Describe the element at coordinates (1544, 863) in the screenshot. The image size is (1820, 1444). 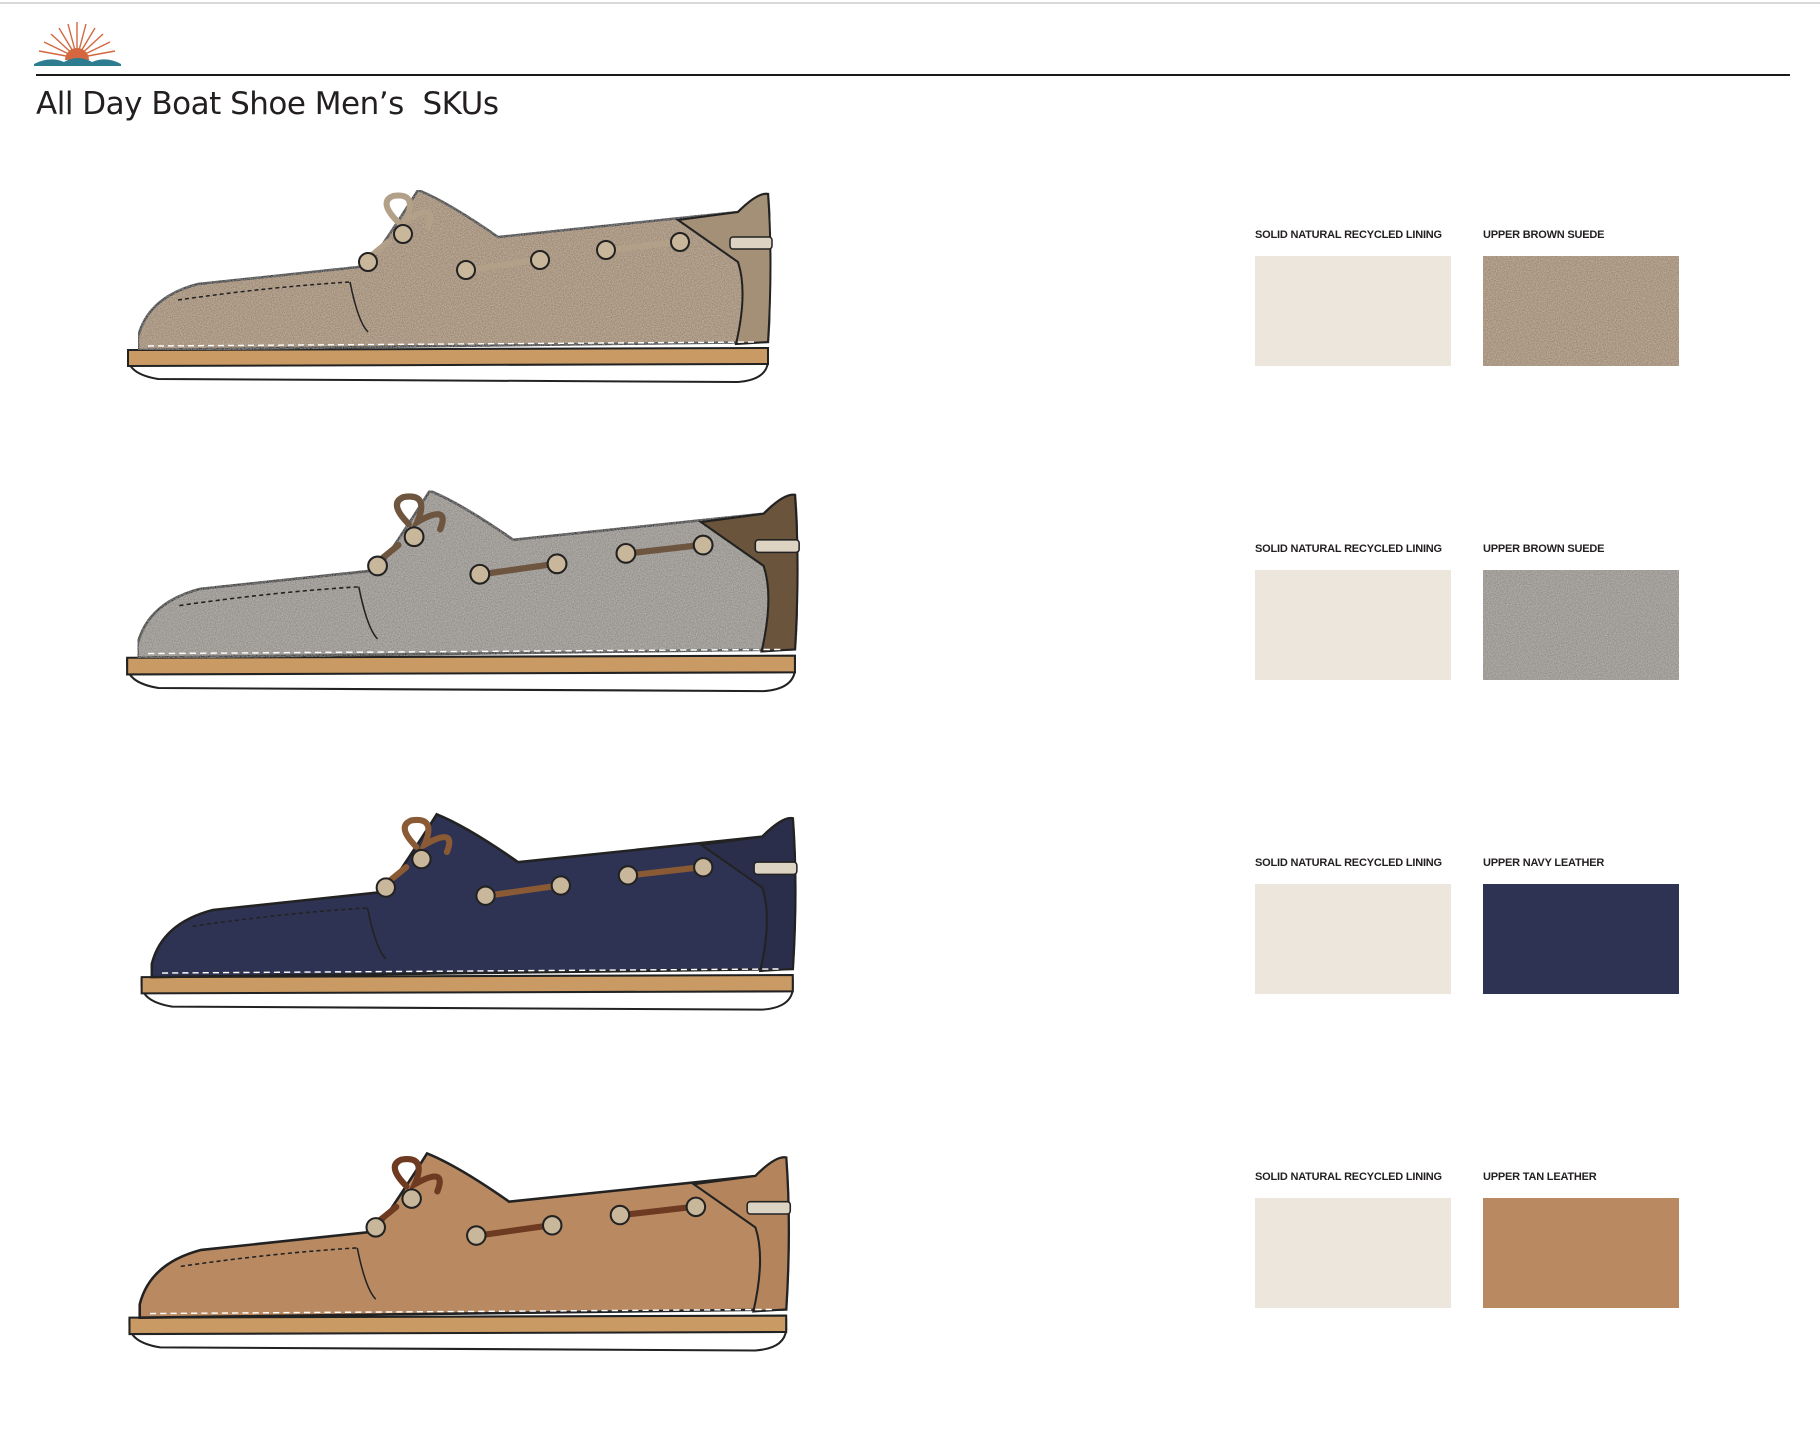
I see `swatch-label-upper: UPPER NAVY LEATHER` at that location.